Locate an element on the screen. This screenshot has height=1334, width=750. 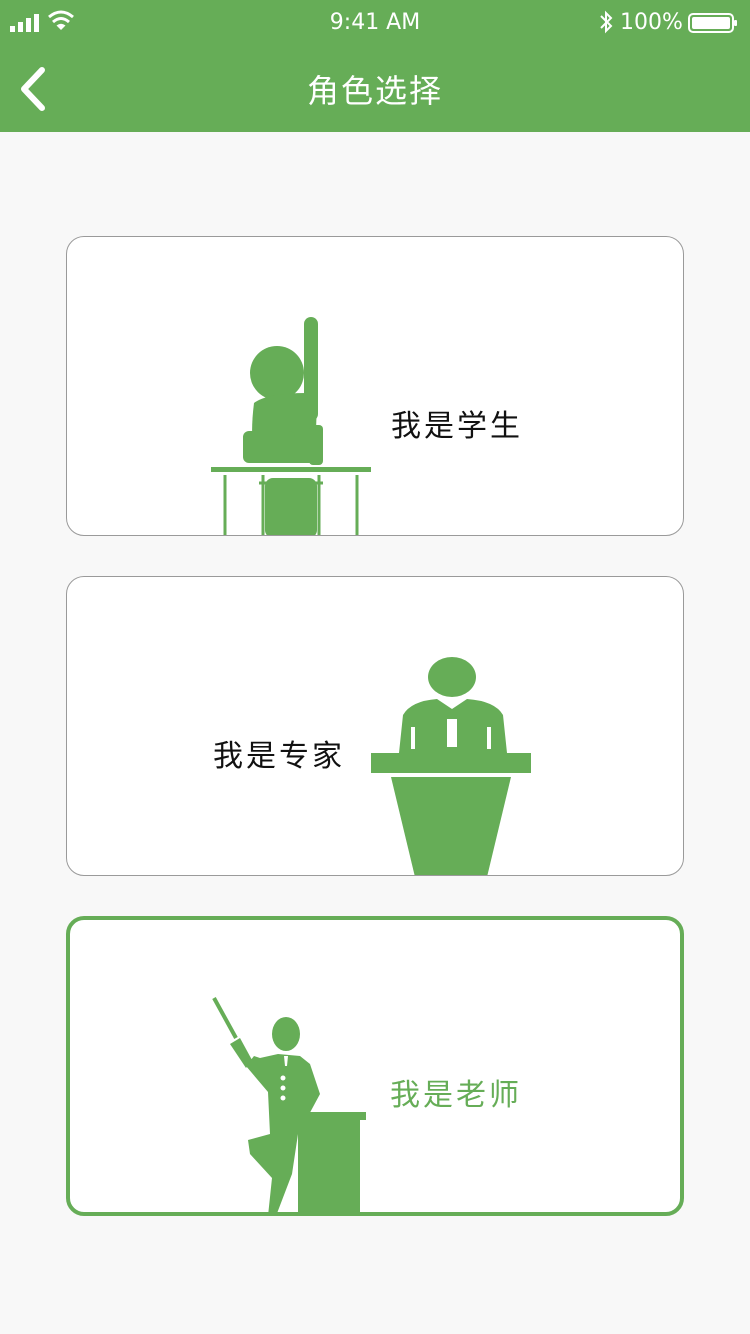
student-raising-hand-icon is located at coordinates (291, 426).